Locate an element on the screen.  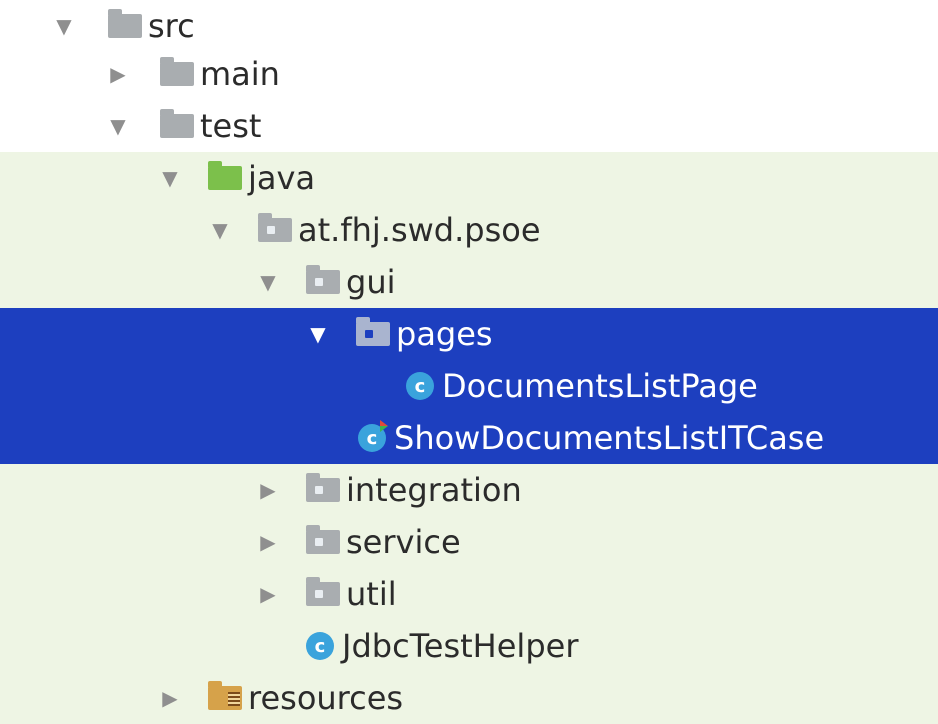
tree-node-documents-list-page: c DocumentsListPage is located at coordinates (469, 386).